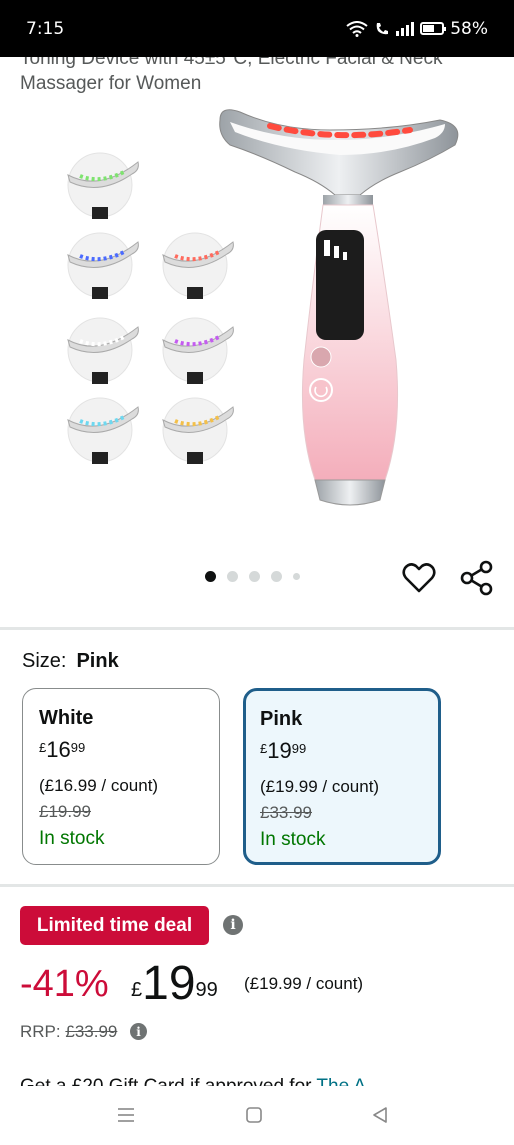  Describe the element at coordinates (286, 812) in the screenshot. I see `size-option-was-price: £33.99` at that location.